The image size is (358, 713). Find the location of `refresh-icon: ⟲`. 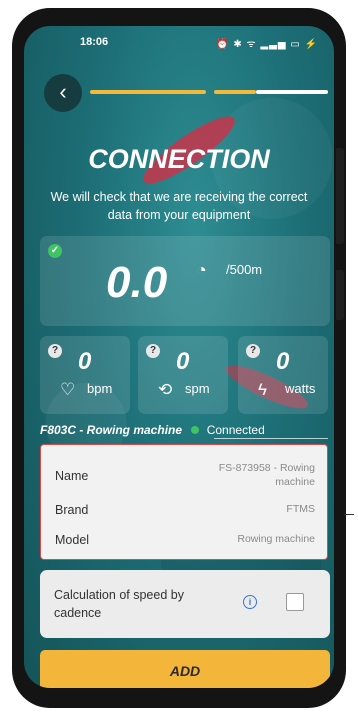

refresh-icon: ⟲ is located at coordinates (165, 389).